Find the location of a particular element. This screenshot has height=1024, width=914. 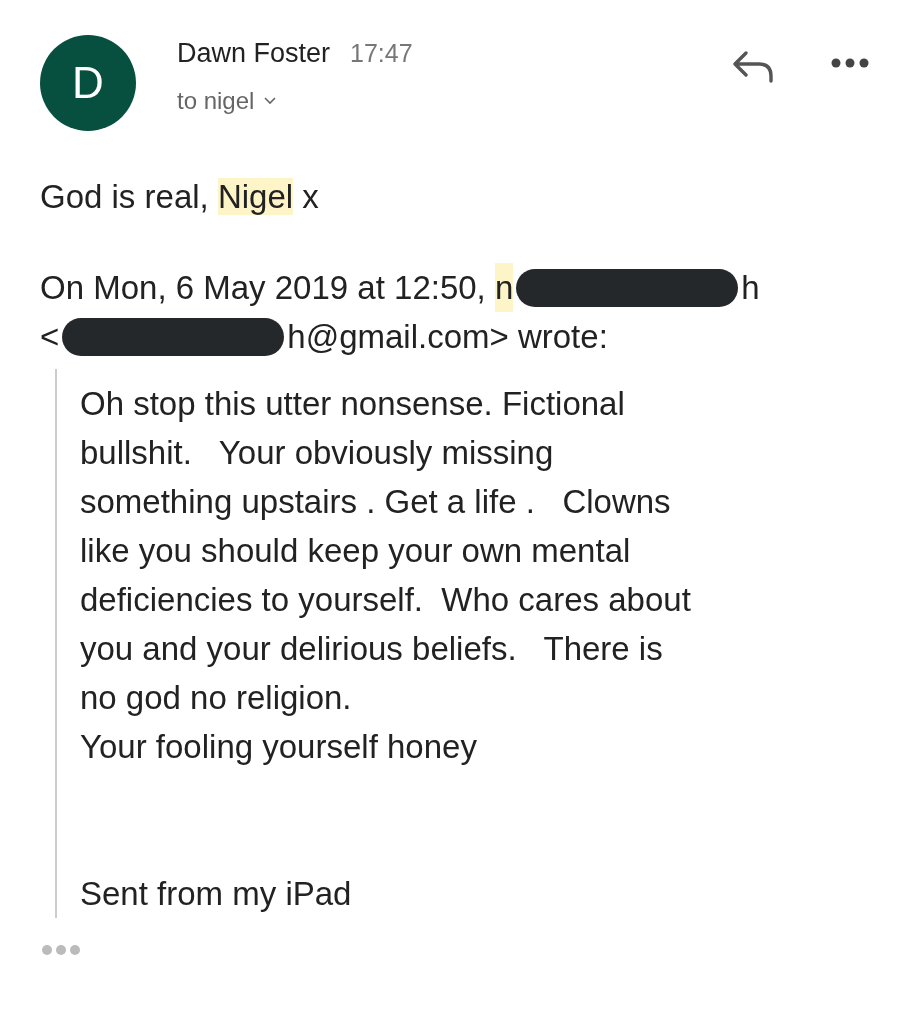

sent-time: 17:47 is located at coordinates (381, 53).